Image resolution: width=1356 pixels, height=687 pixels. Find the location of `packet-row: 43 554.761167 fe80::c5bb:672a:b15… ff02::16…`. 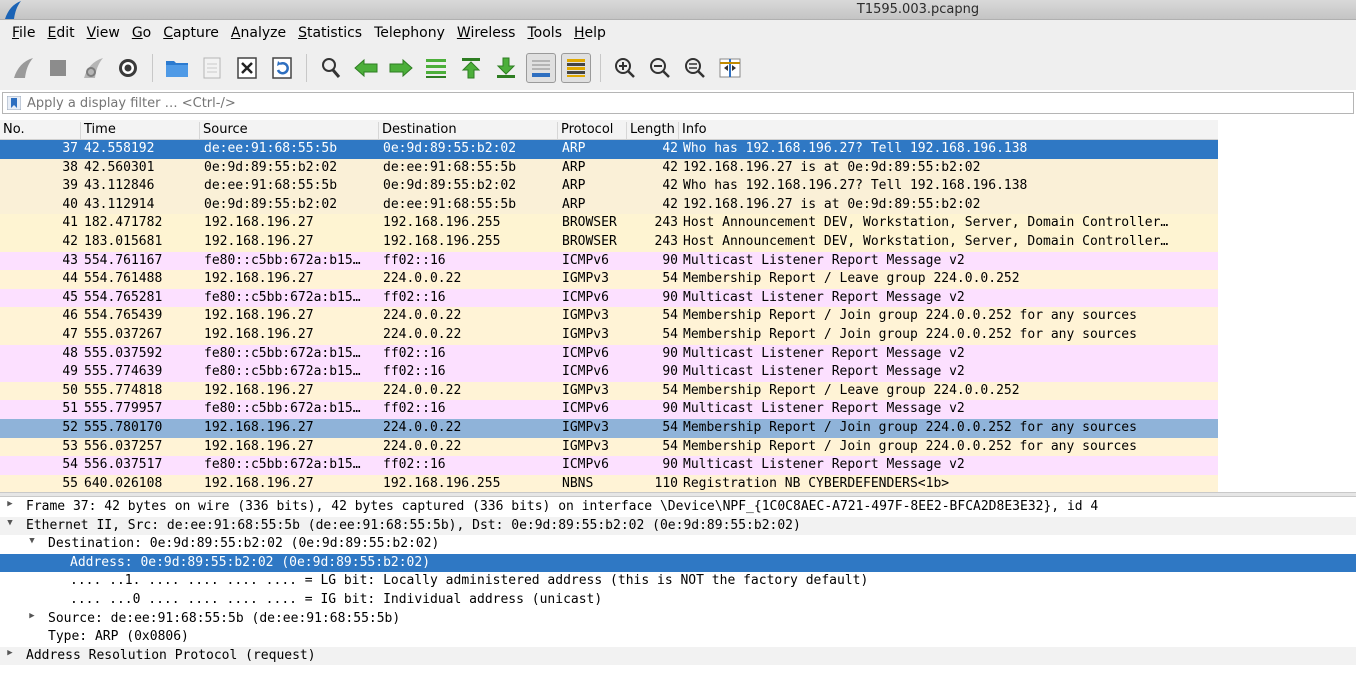

packet-row: 43 554.761167 fe80::c5bb:672a:b15… ff02::16… is located at coordinates (609, 261).